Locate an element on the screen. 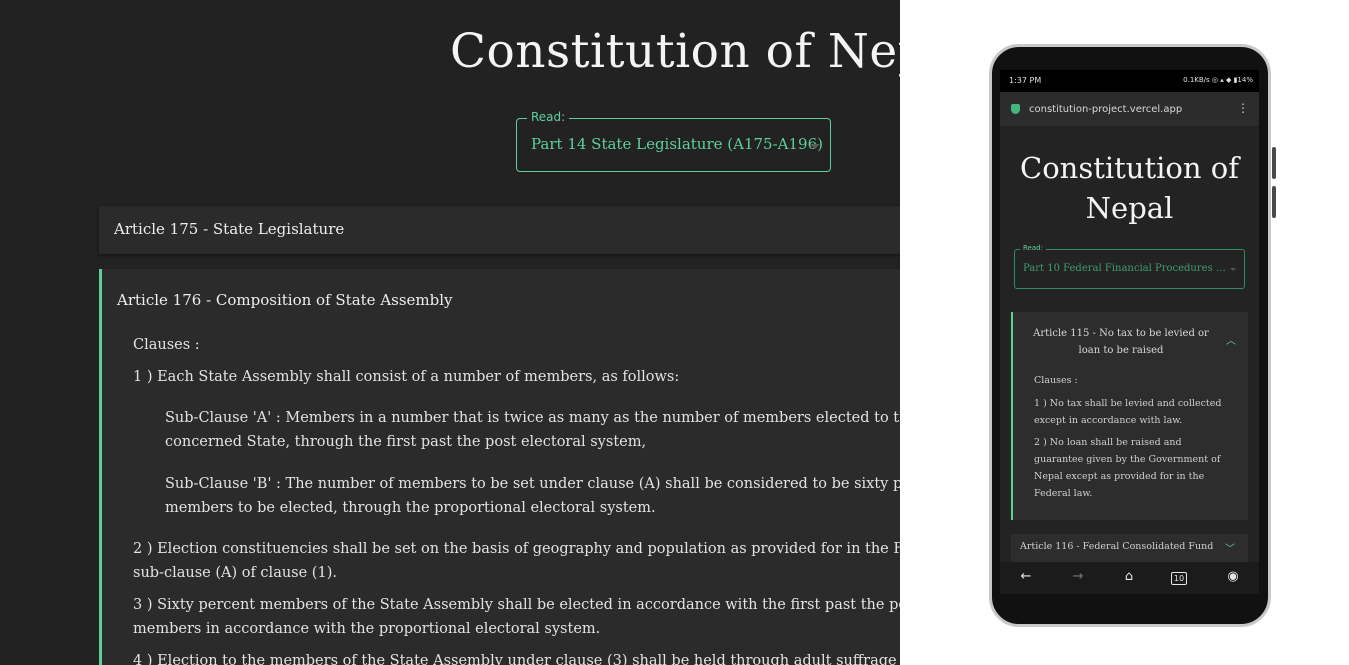 This screenshot has height=665, width=1349. browser-bottom-nav: ← → ⌂ 10 ◉ is located at coordinates (1129, 578).